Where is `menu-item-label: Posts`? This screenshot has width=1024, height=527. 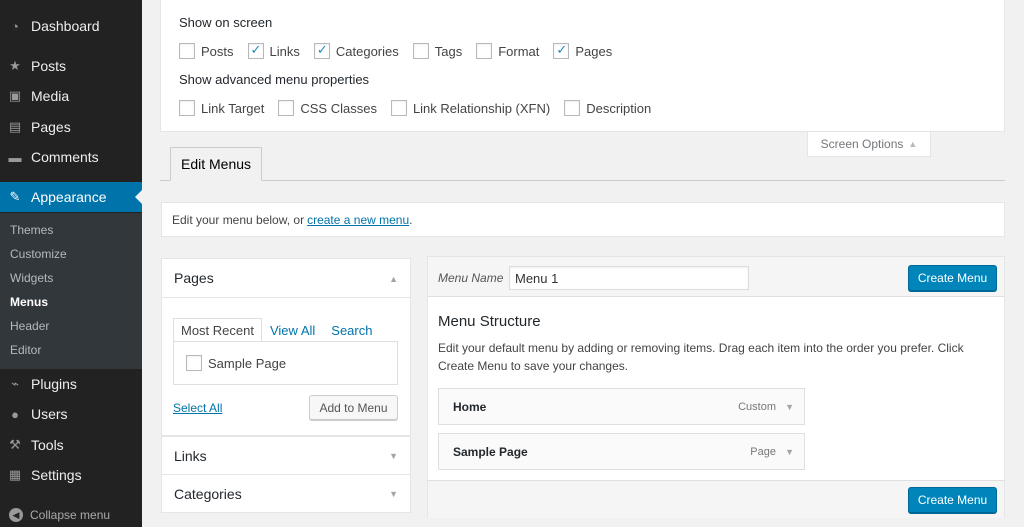
menu-item-label: Posts is located at coordinates (49, 66).